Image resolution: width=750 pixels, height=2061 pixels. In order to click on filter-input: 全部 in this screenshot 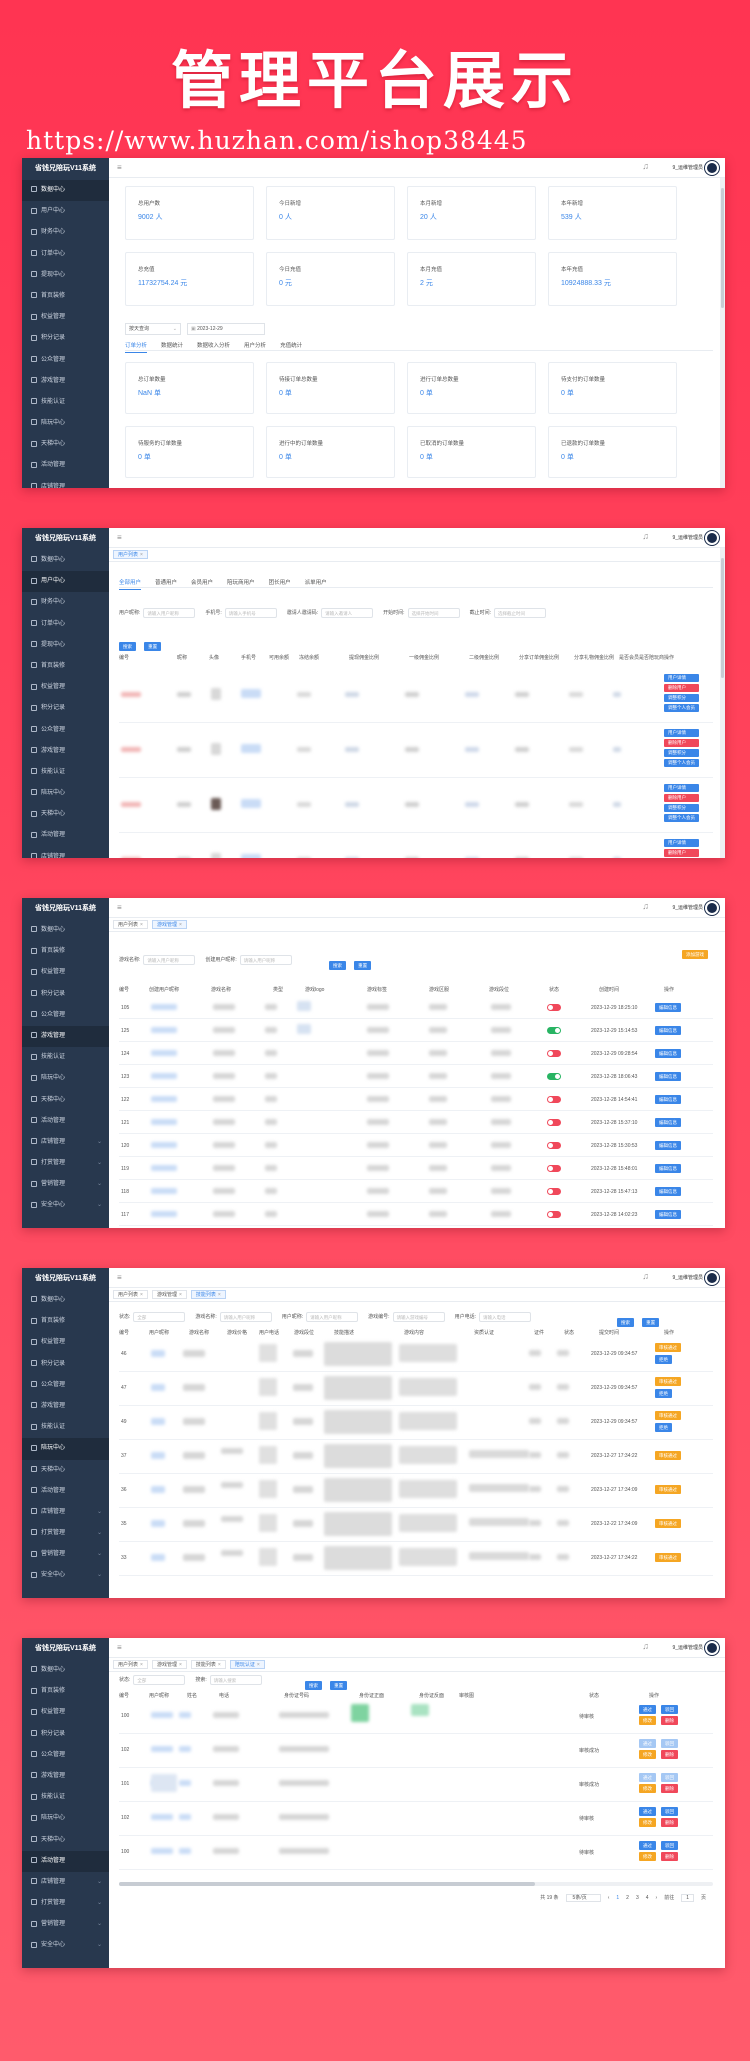, I will do `click(159, 1317)`.